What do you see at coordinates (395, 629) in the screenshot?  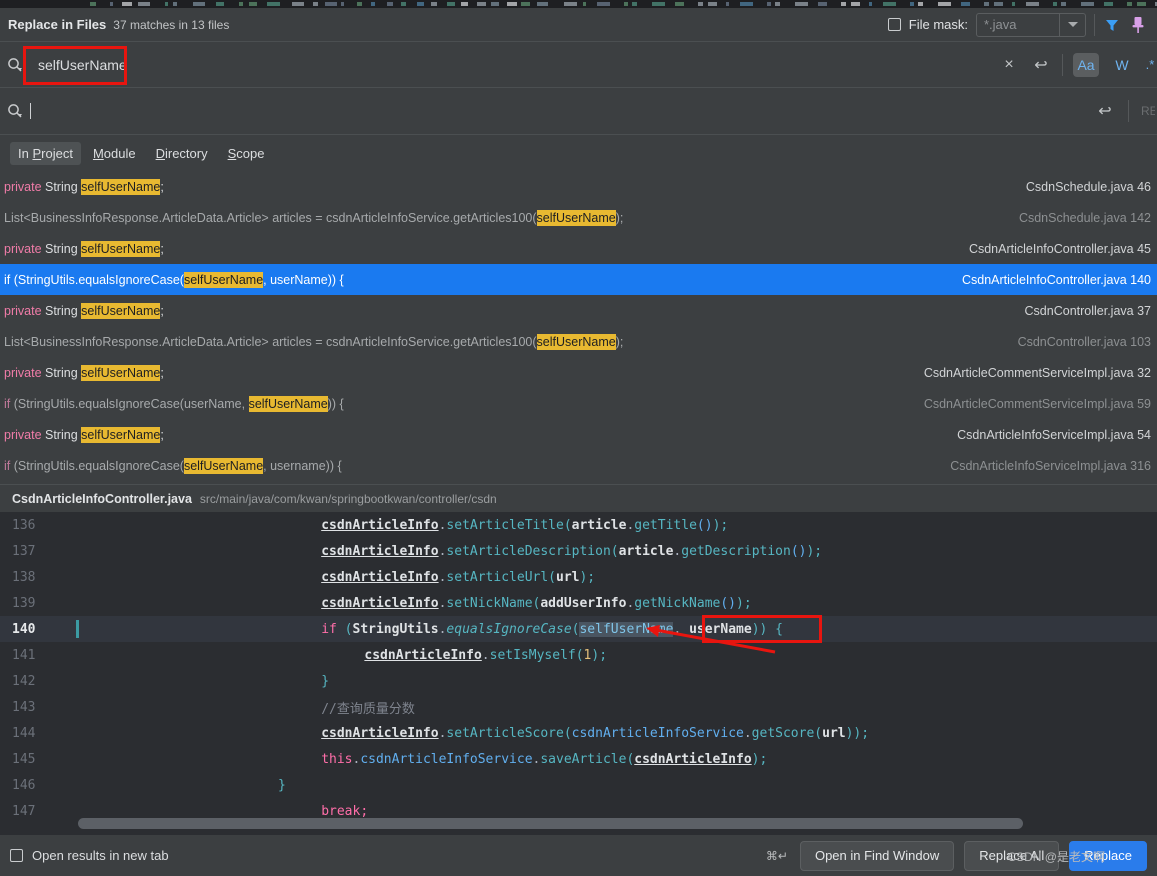 I see `code-token: StringUtils` at bounding box center [395, 629].